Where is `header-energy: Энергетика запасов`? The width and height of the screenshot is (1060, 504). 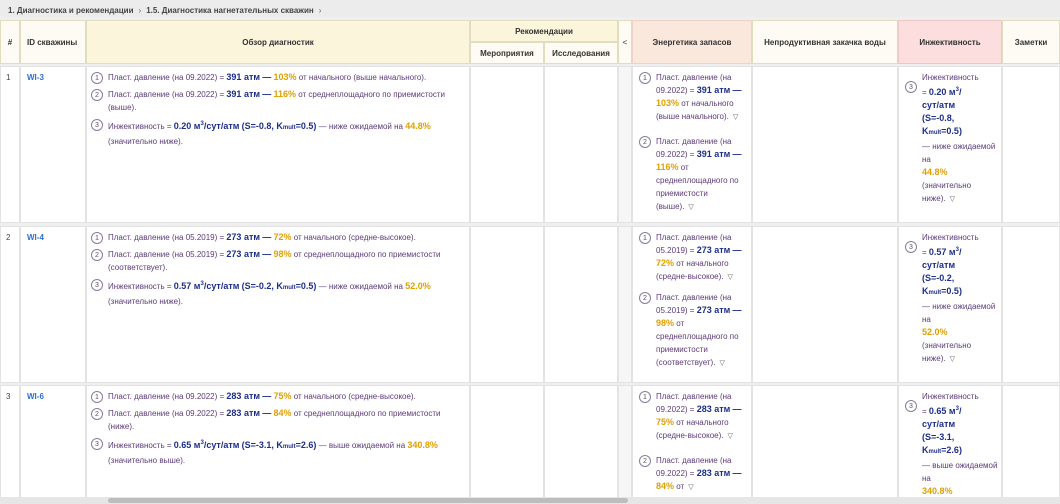
header-energy: Энергетика запасов is located at coordinates (692, 42).